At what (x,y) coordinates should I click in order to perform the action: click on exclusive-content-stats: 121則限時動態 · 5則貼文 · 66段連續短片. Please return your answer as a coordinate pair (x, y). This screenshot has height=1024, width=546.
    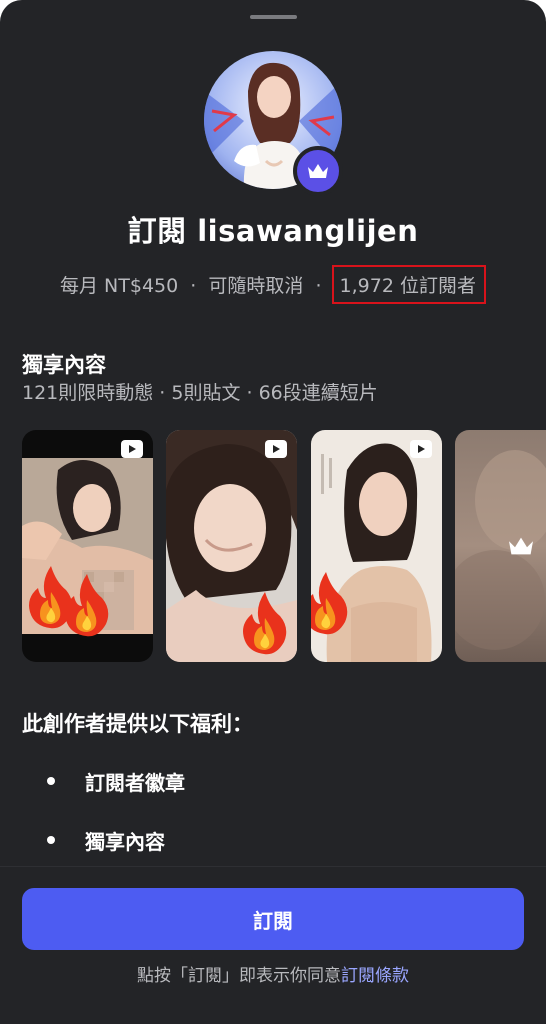
    Looking at the image, I should click on (200, 393).